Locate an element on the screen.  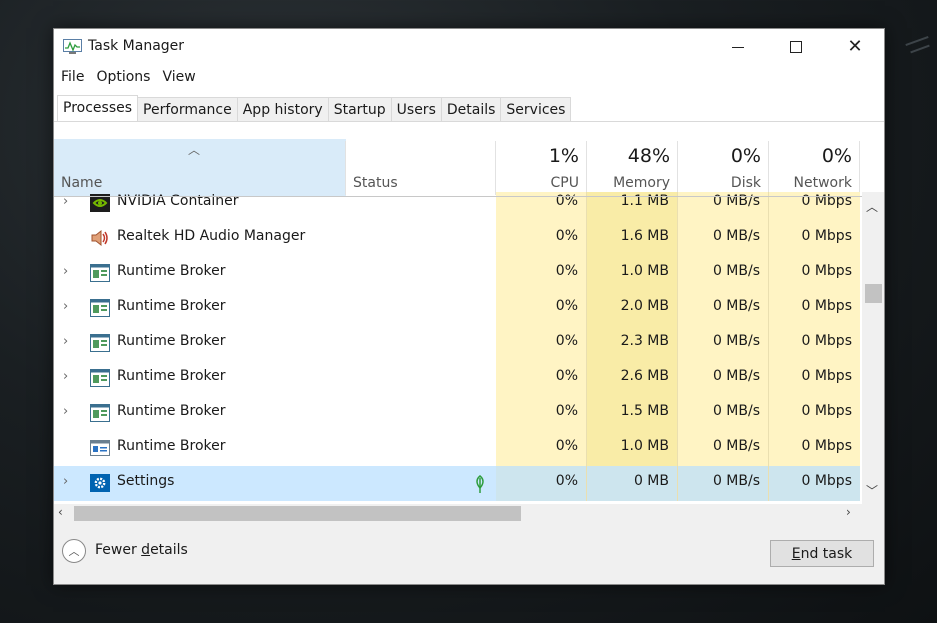
title-bar: Task Manager ✕ is located at coordinates (469, 47).